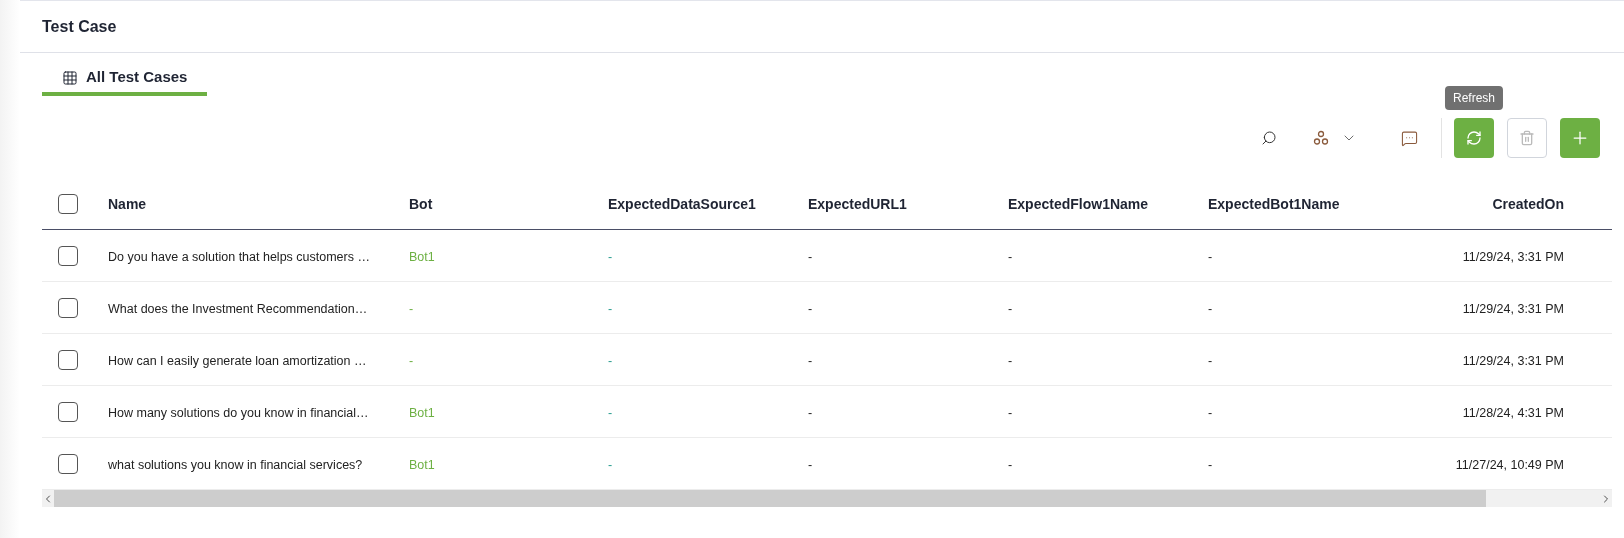 Image resolution: width=1624 pixels, height=538 pixels. Describe the element at coordinates (235, 464) in the screenshot. I see `table-cell: what solutions you know in financial services?` at that location.